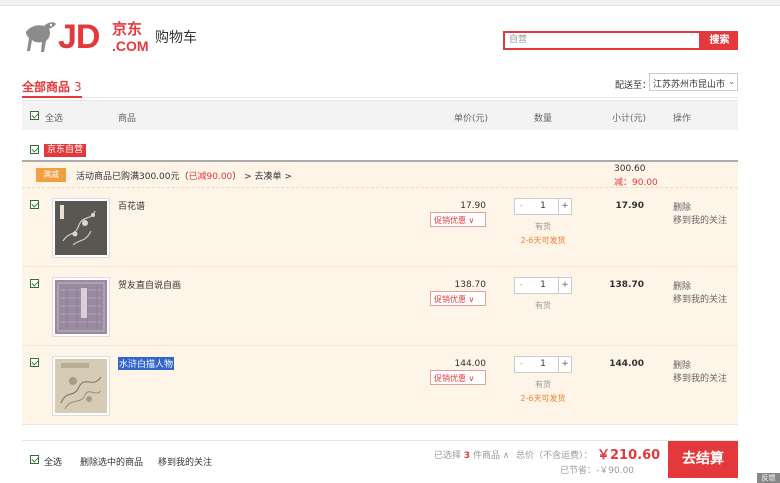 This screenshot has height=483, width=780. What do you see at coordinates (130, 46) in the screenshot?
I see `logo-com-text: .COM` at bounding box center [130, 46].